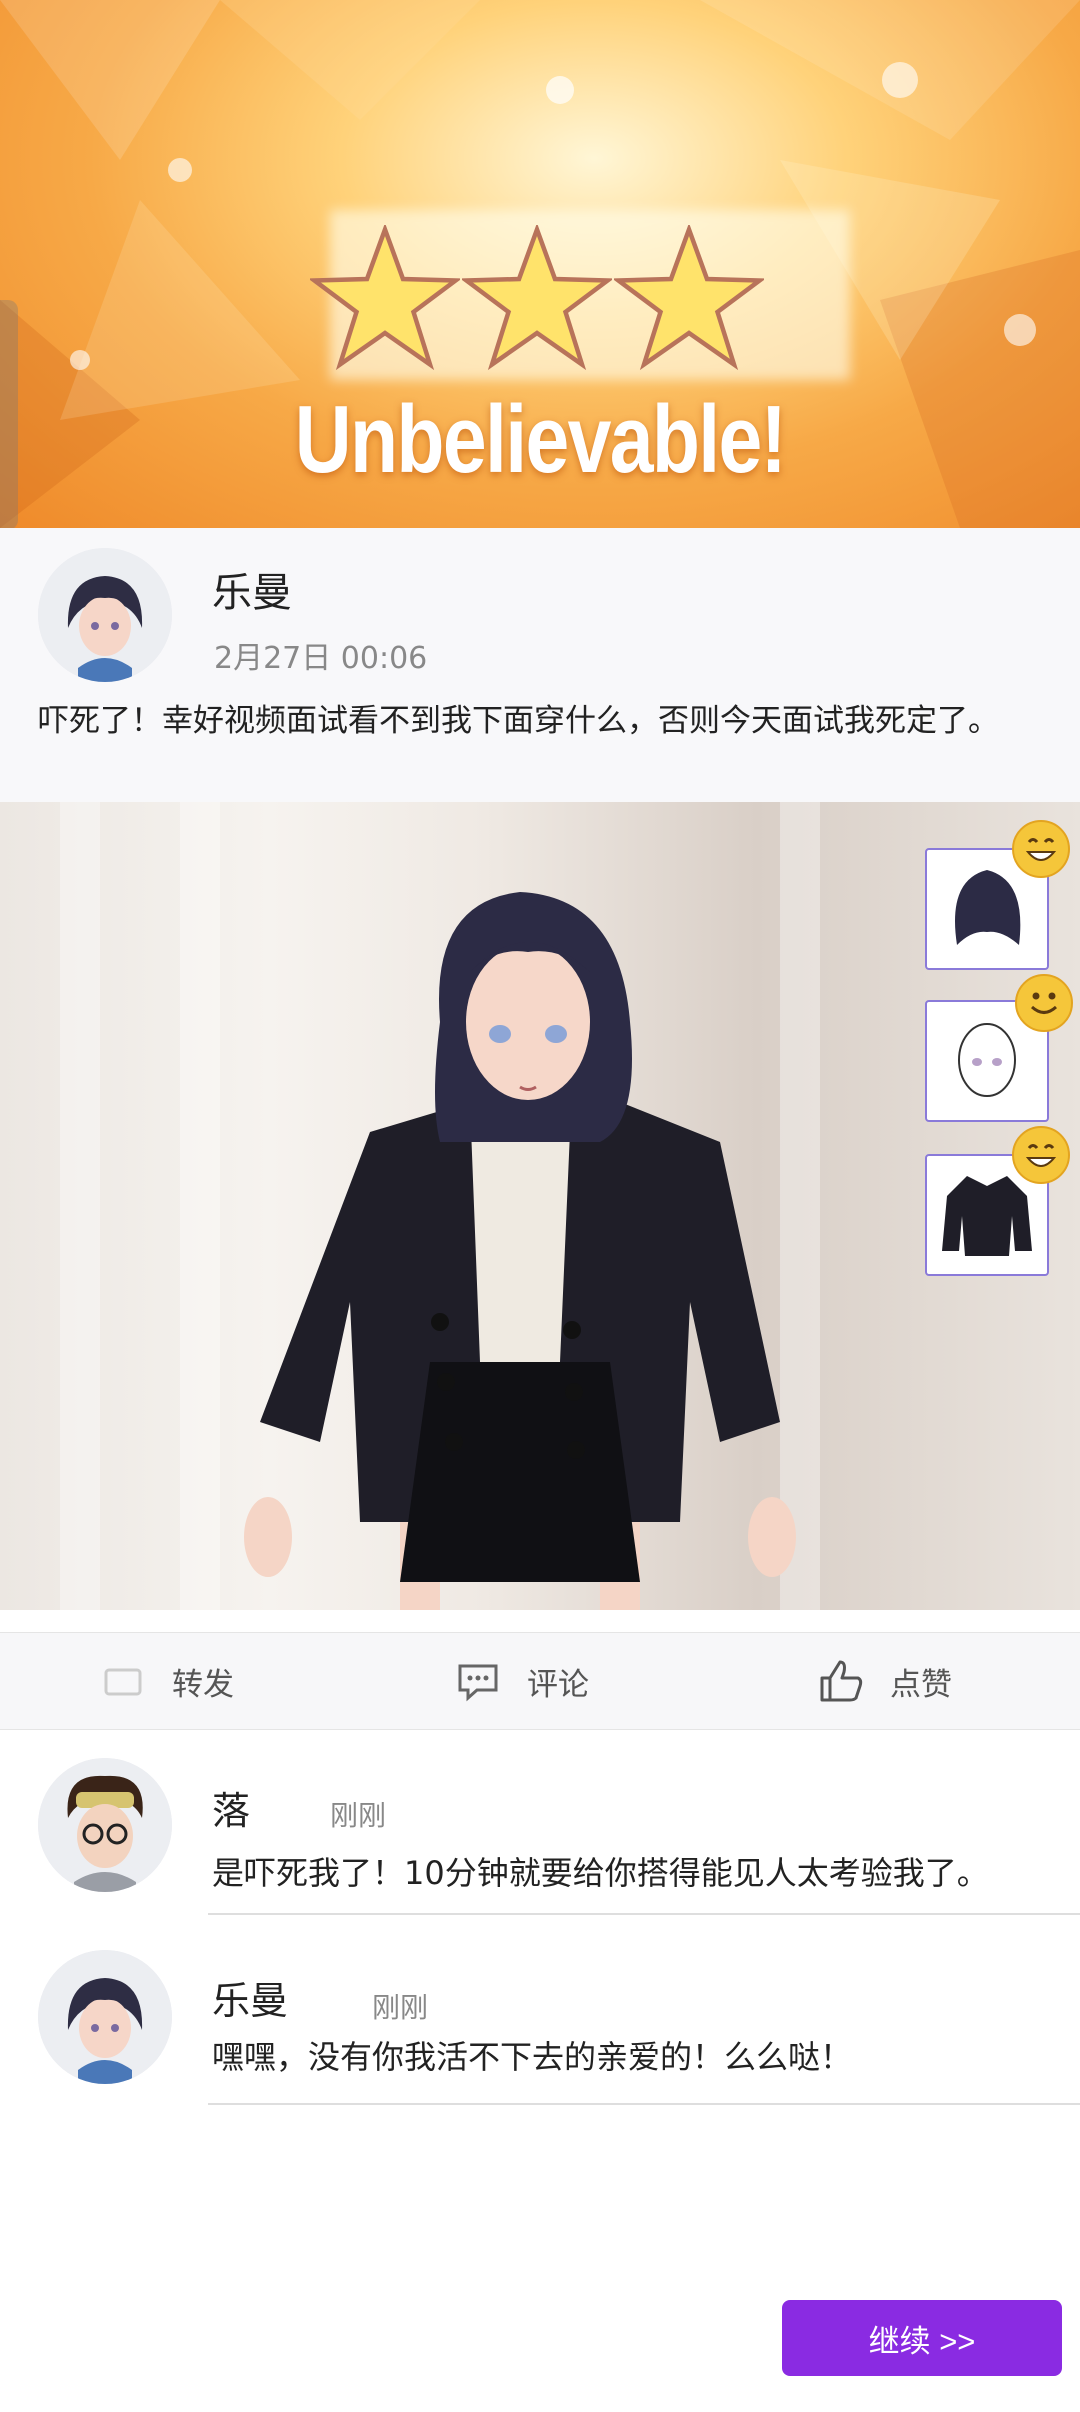 Image resolution: width=1080 pixels, height=2412 pixels. Describe the element at coordinates (600, 1873) in the screenshot. I see `comment-text: 是吓死我了！10分钟就要给你搭得能见人太考验我了。` at that location.